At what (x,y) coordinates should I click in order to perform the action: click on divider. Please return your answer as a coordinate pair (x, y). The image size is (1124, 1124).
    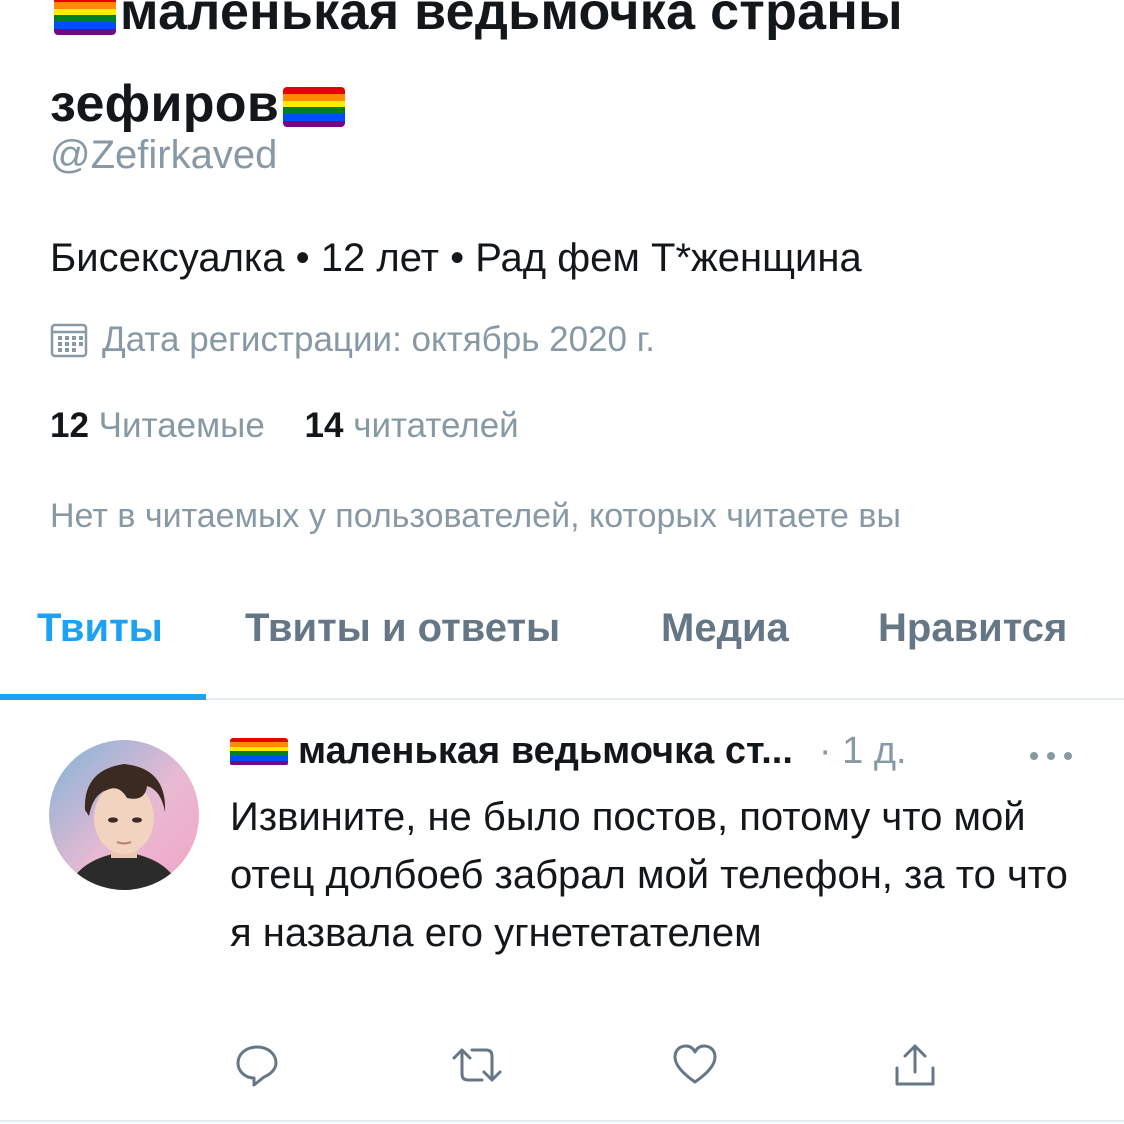
    Looking at the image, I should click on (562, 1121).